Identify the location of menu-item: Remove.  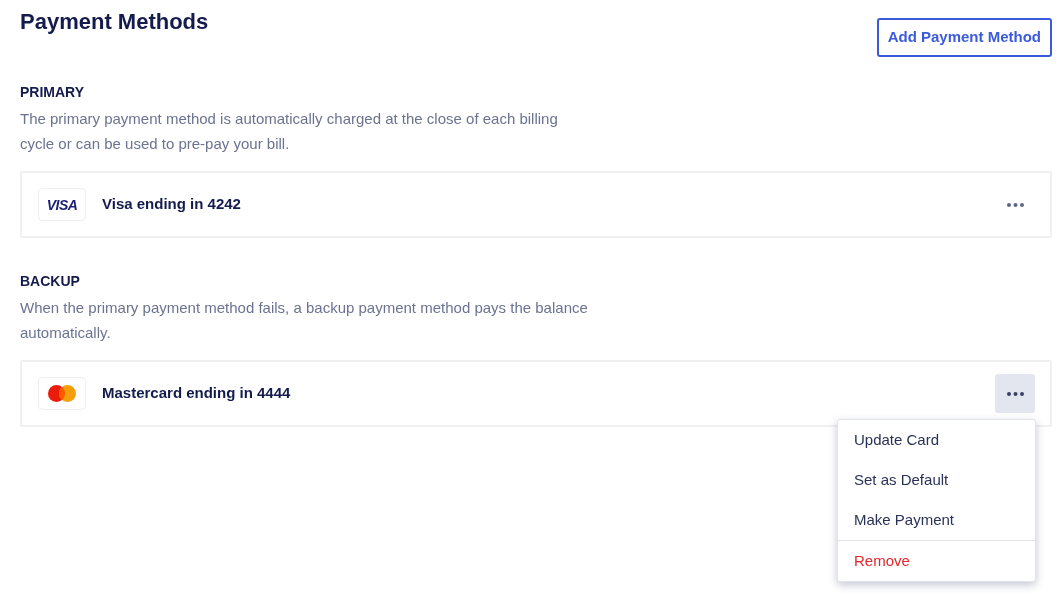
(936, 561).